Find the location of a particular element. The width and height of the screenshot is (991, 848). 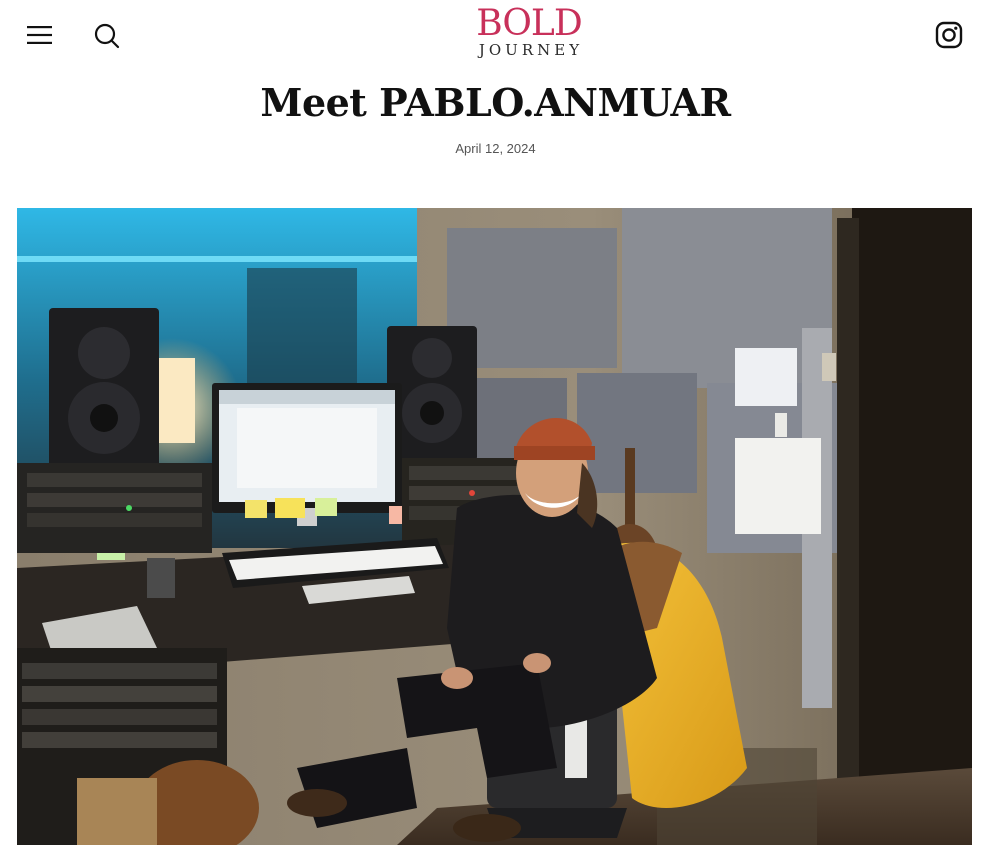

logo-wordmark-bottom: JOURNEY is located at coordinates (531, 50).